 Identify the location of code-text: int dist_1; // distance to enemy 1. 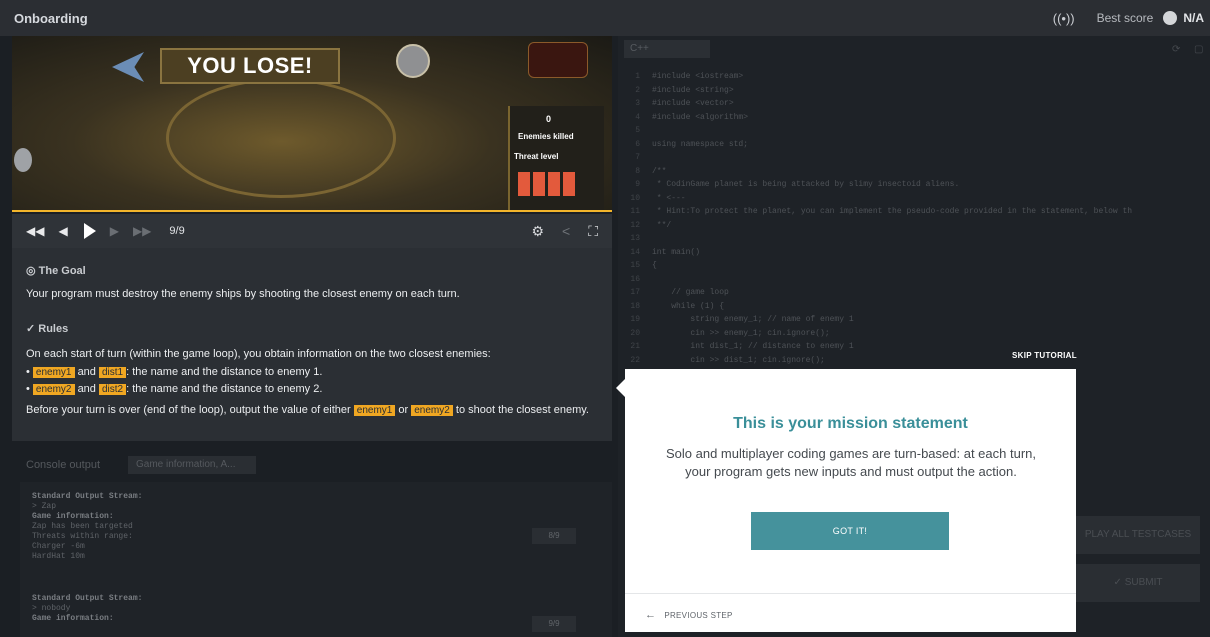
(753, 346).